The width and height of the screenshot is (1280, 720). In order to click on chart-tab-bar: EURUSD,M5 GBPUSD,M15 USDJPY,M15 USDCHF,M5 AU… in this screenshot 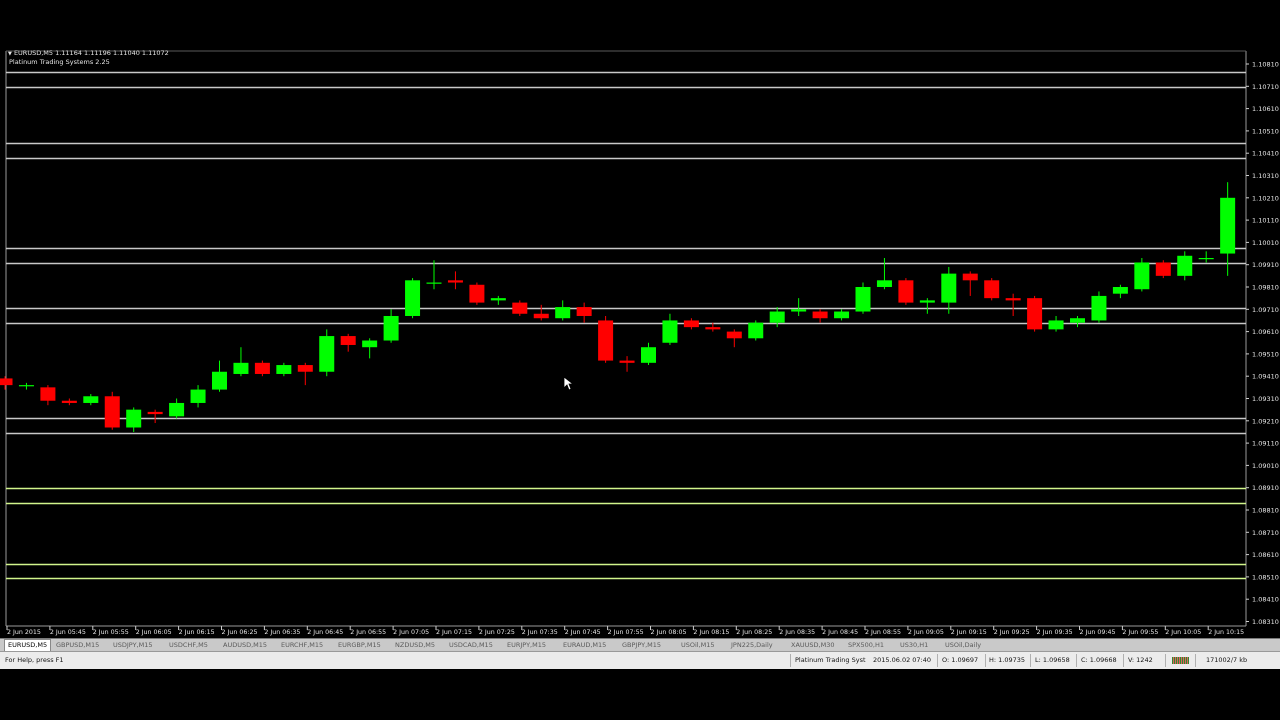, I will do `click(640, 644)`.